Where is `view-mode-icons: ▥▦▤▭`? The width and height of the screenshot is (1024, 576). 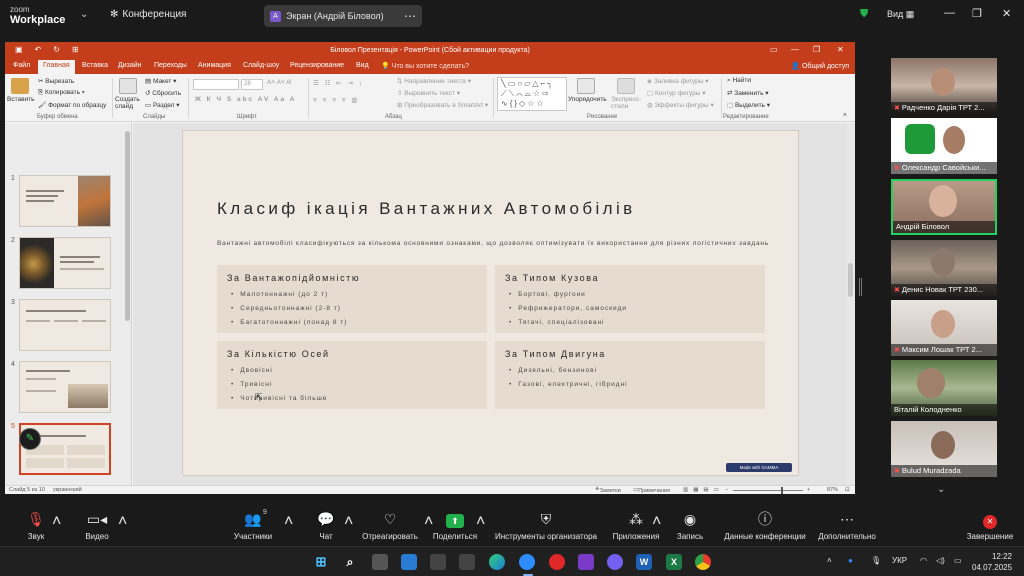
view-mode-icons: ▥▦▤▭ is located at coordinates (703, 490).